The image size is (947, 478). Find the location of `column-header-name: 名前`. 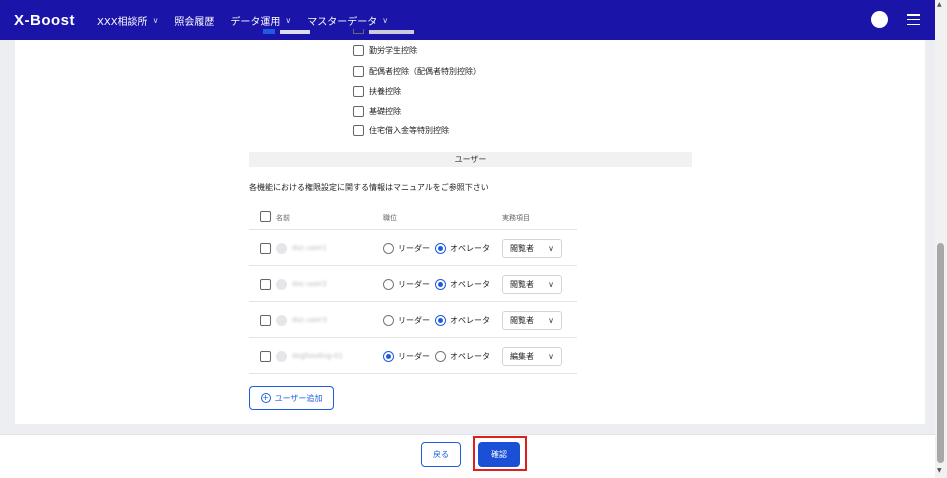

column-header-name: 名前 is located at coordinates (283, 218).